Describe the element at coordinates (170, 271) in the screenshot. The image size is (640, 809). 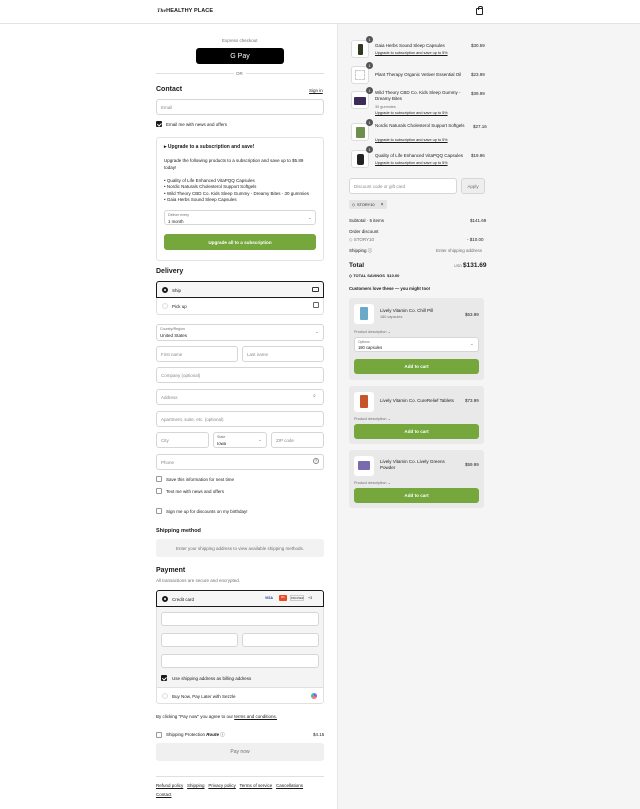
I see `delivery-heading: Delivery` at that location.